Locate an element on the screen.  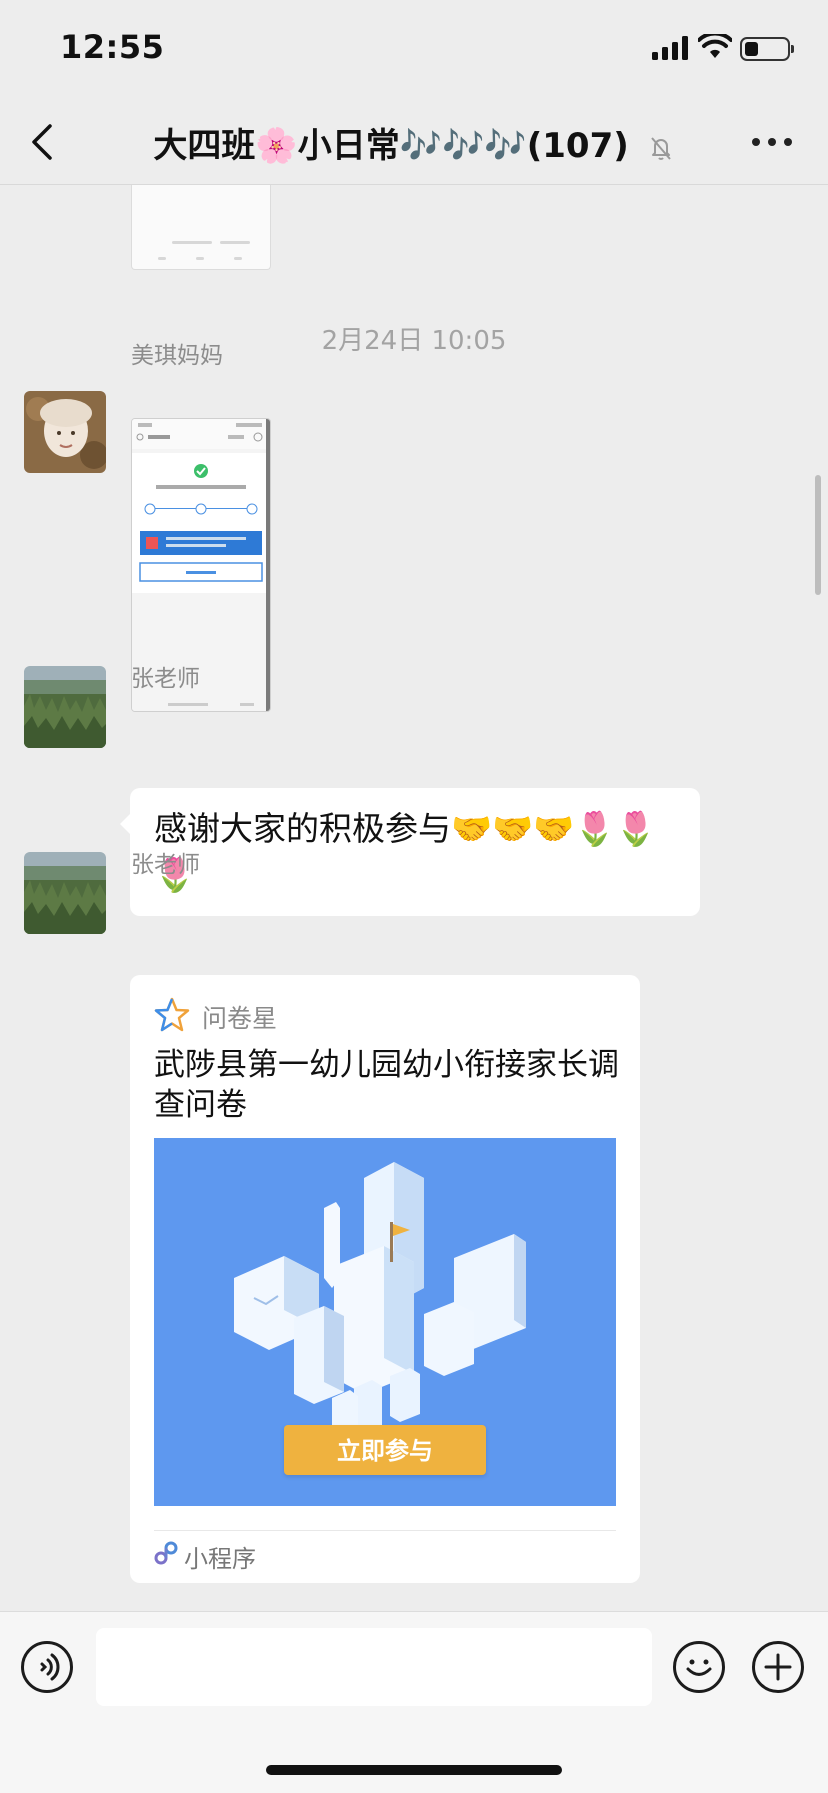
group-name: 大四班🌸小日常🎶🎶🎶(107) is located at coordinates (391, 146).